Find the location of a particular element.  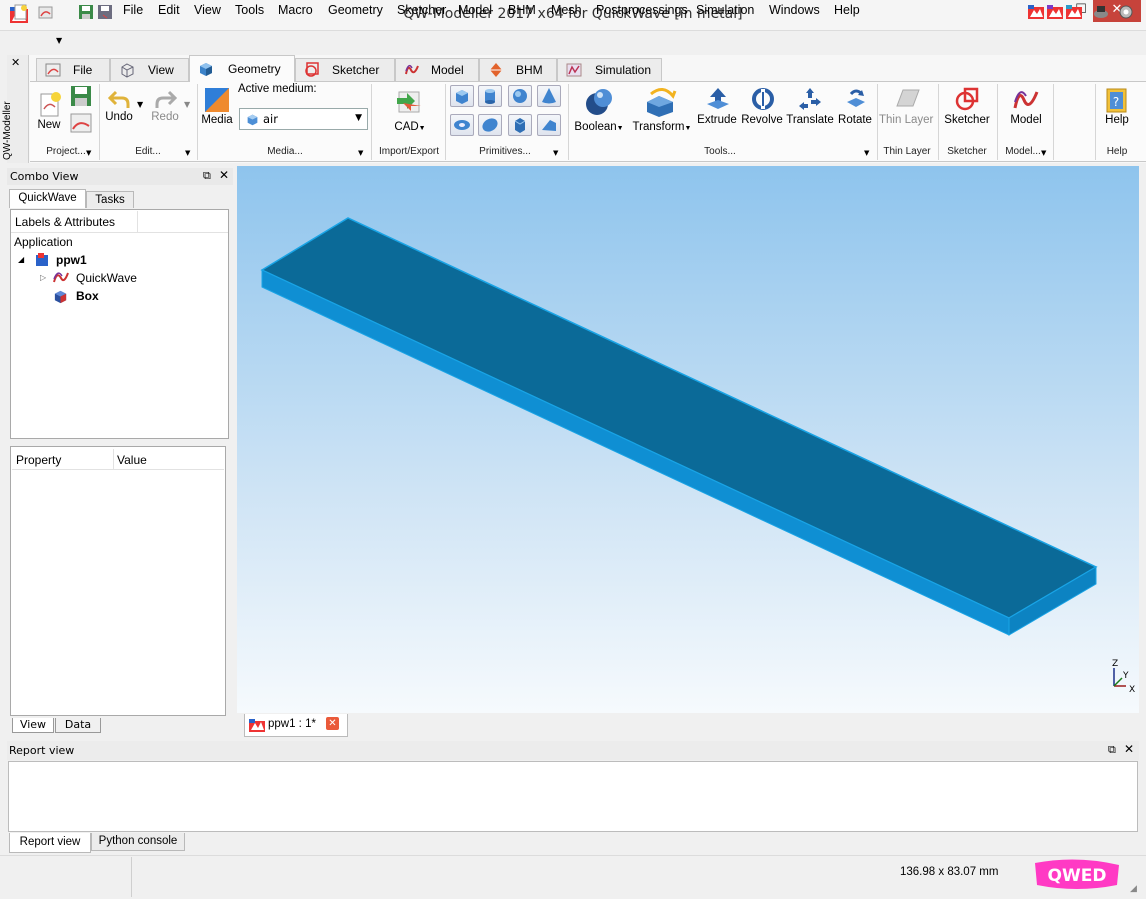

new-project-icon is located at coordinates (51, 104).